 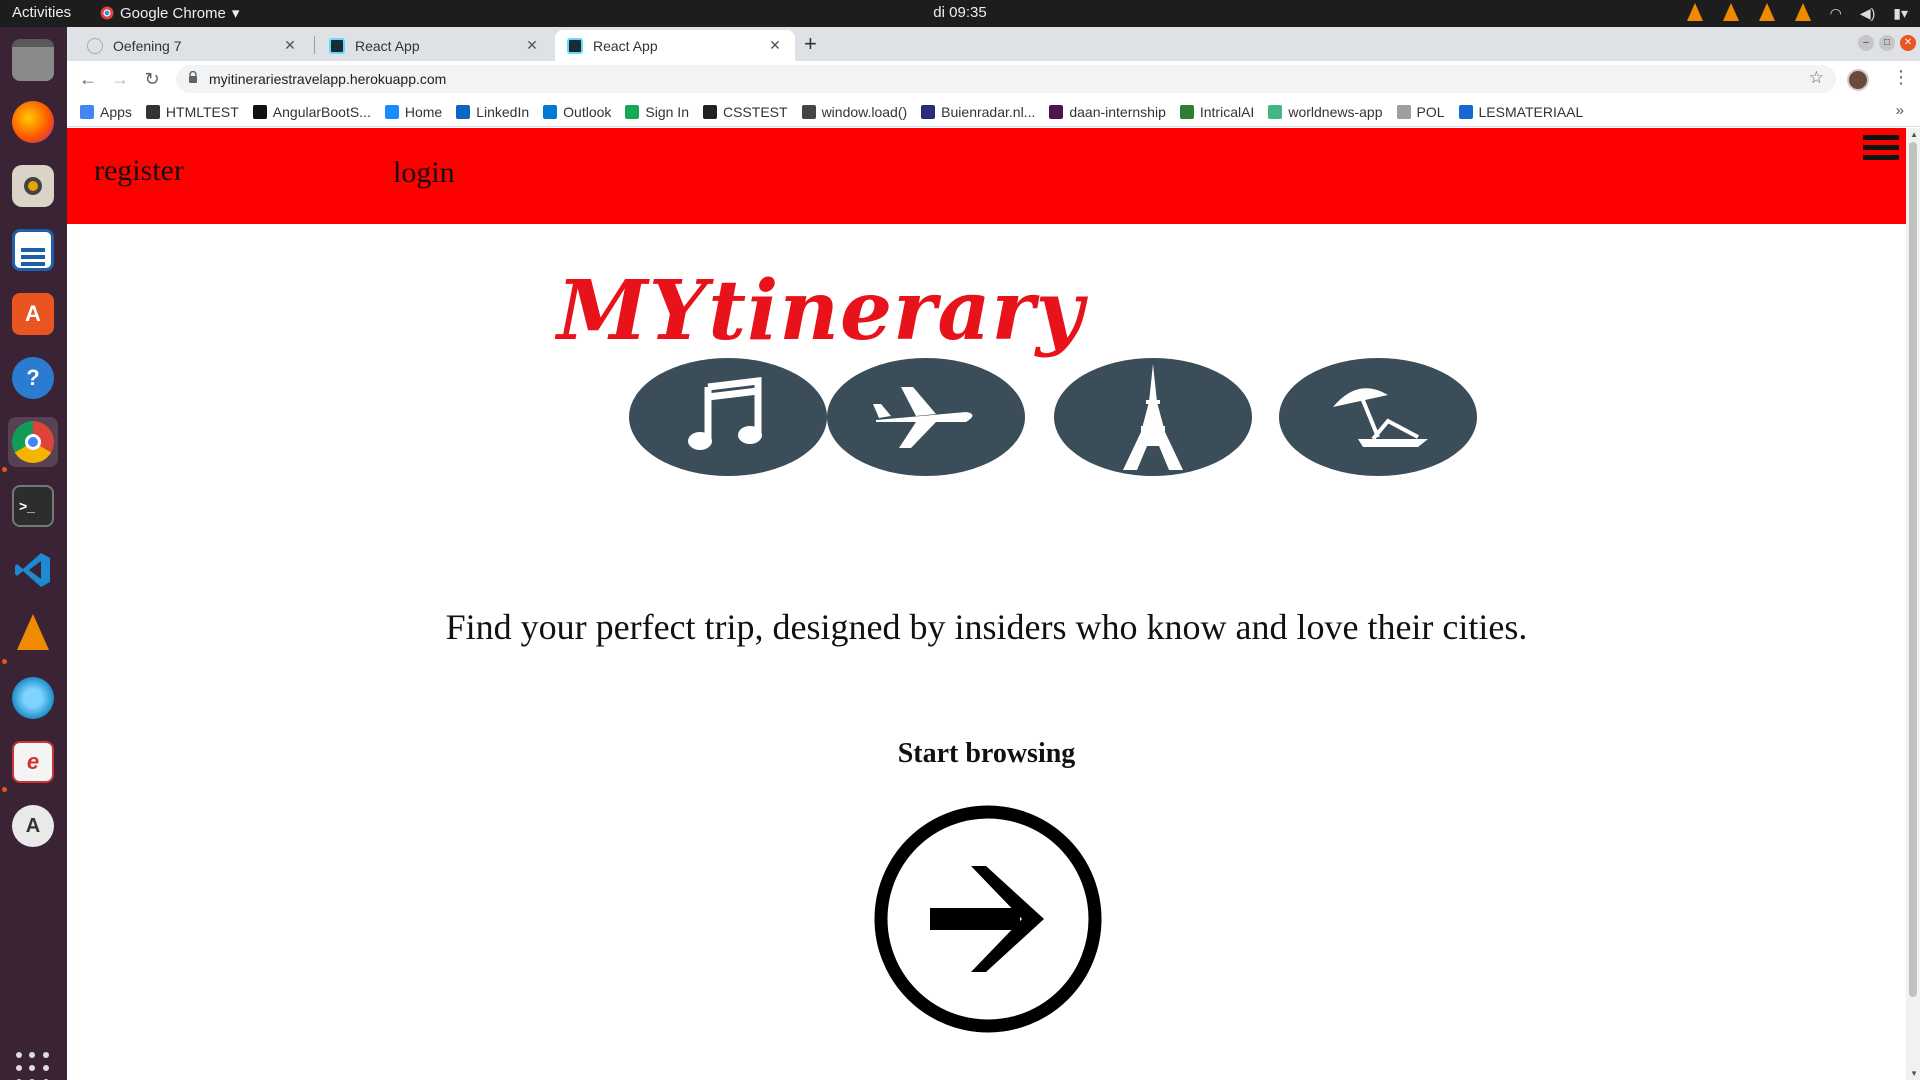 What do you see at coordinates (33, 250) in the screenshot?
I see `writer-icon` at bounding box center [33, 250].